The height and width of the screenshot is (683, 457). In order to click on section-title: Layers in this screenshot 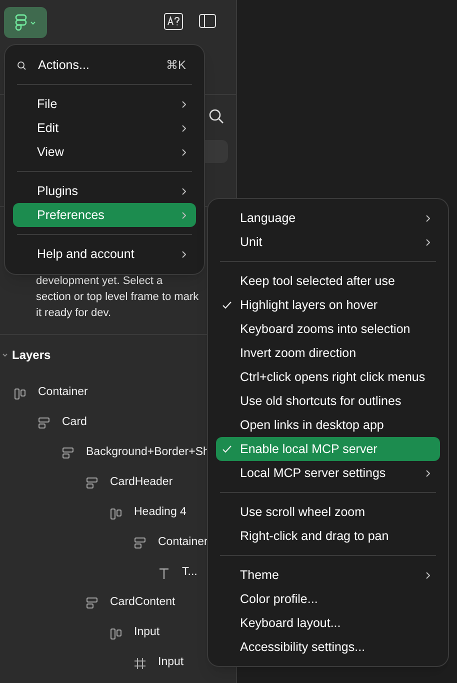, I will do `click(31, 355)`.